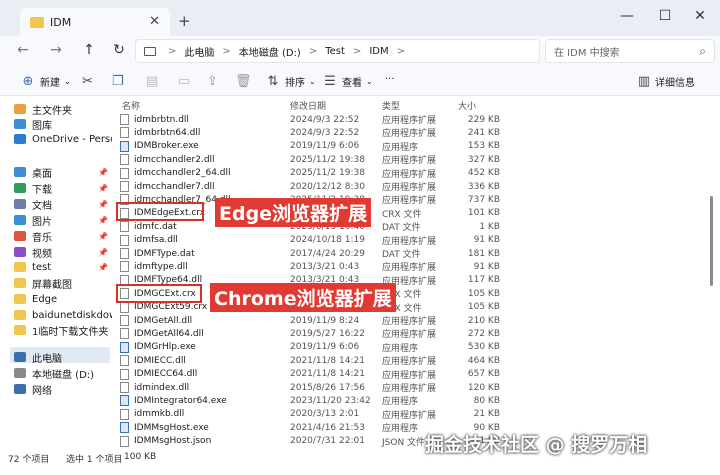 This screenshot has height=475, width=720. I want to click on address-bar: > 此电脑 > 本地磁盘 (D:) > Test > IDM >, so click(337, 51).